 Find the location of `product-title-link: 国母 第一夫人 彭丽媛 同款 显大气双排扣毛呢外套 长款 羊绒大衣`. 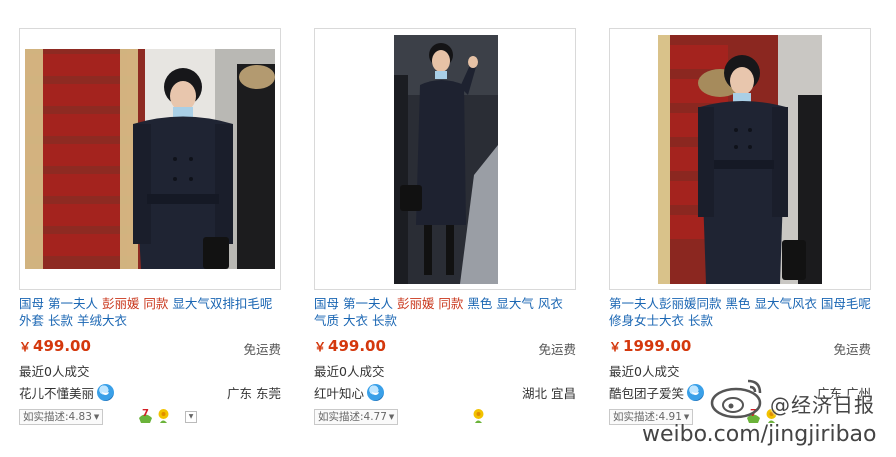

product-title-link: 国母 第一夫人 彭丽媛 同款 显大气双排扣毛呢外套 长款 羊绒大衣 is located at coordinates (150, 312).